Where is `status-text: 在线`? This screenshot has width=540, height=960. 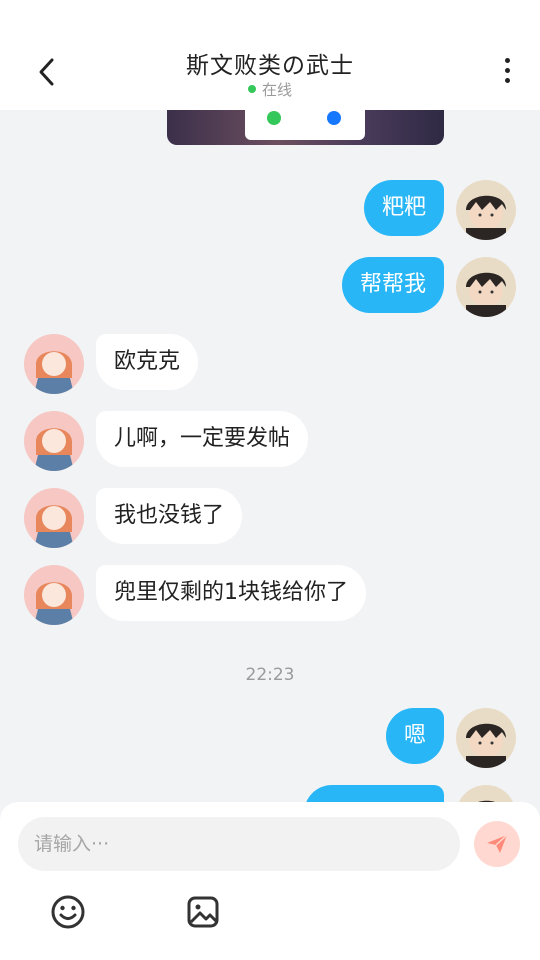
status-text: 在线 is located at coordinates (276, 90).